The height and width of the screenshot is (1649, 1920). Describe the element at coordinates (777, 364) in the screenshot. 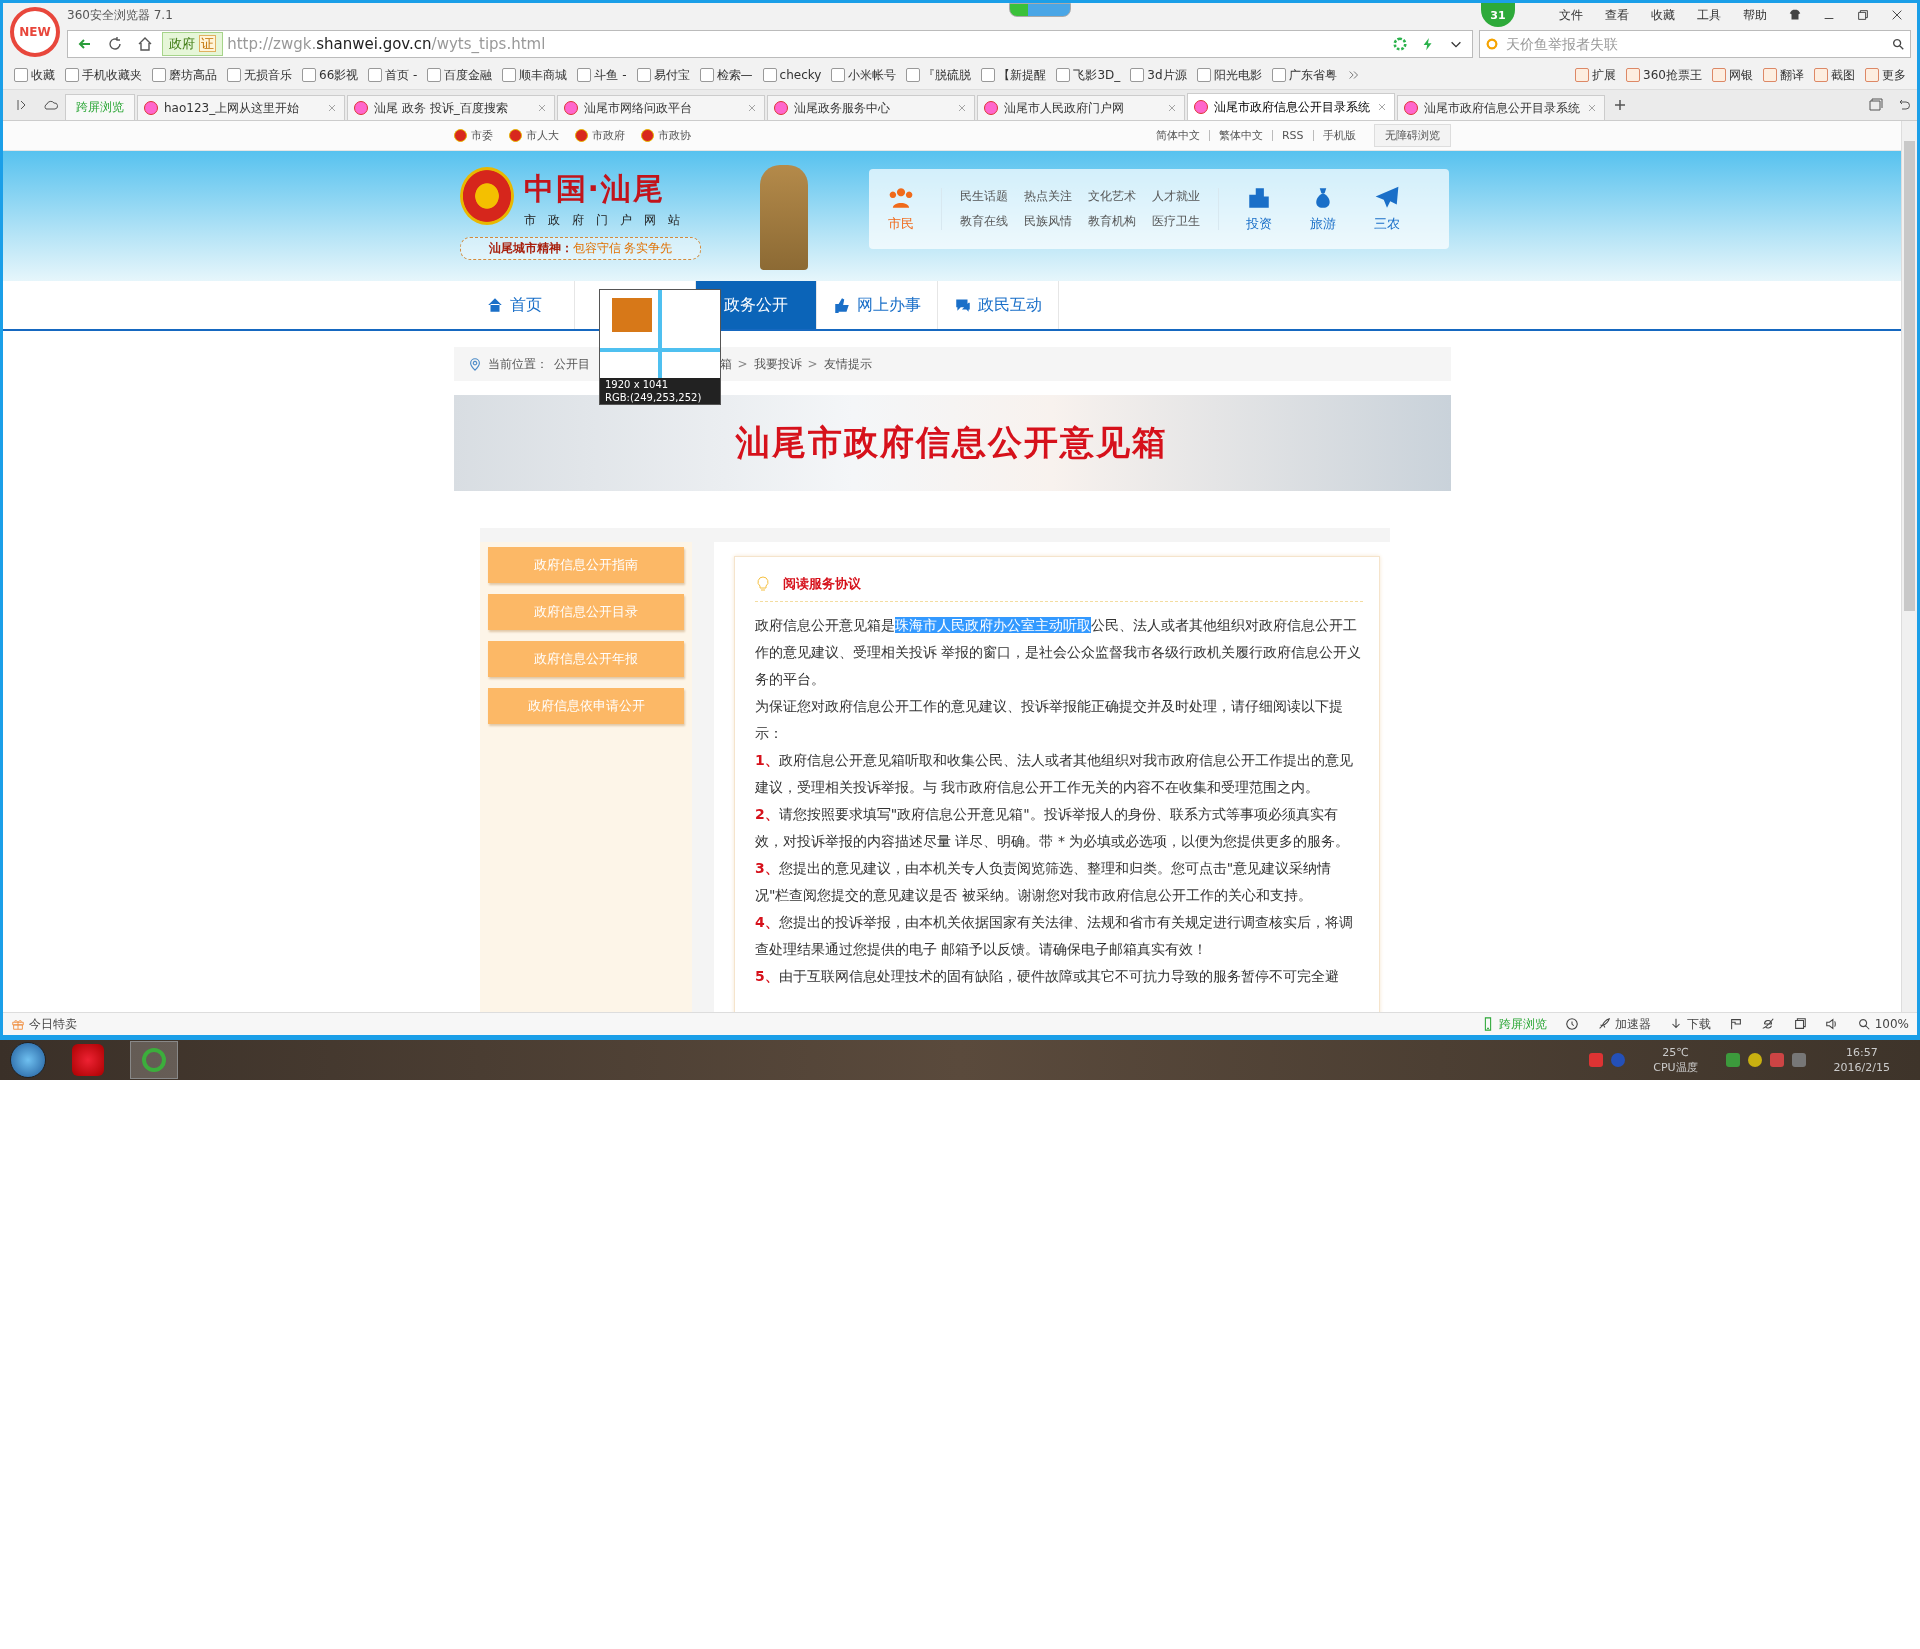

I see `breadcrumb-link: 我要投诉` at that location.